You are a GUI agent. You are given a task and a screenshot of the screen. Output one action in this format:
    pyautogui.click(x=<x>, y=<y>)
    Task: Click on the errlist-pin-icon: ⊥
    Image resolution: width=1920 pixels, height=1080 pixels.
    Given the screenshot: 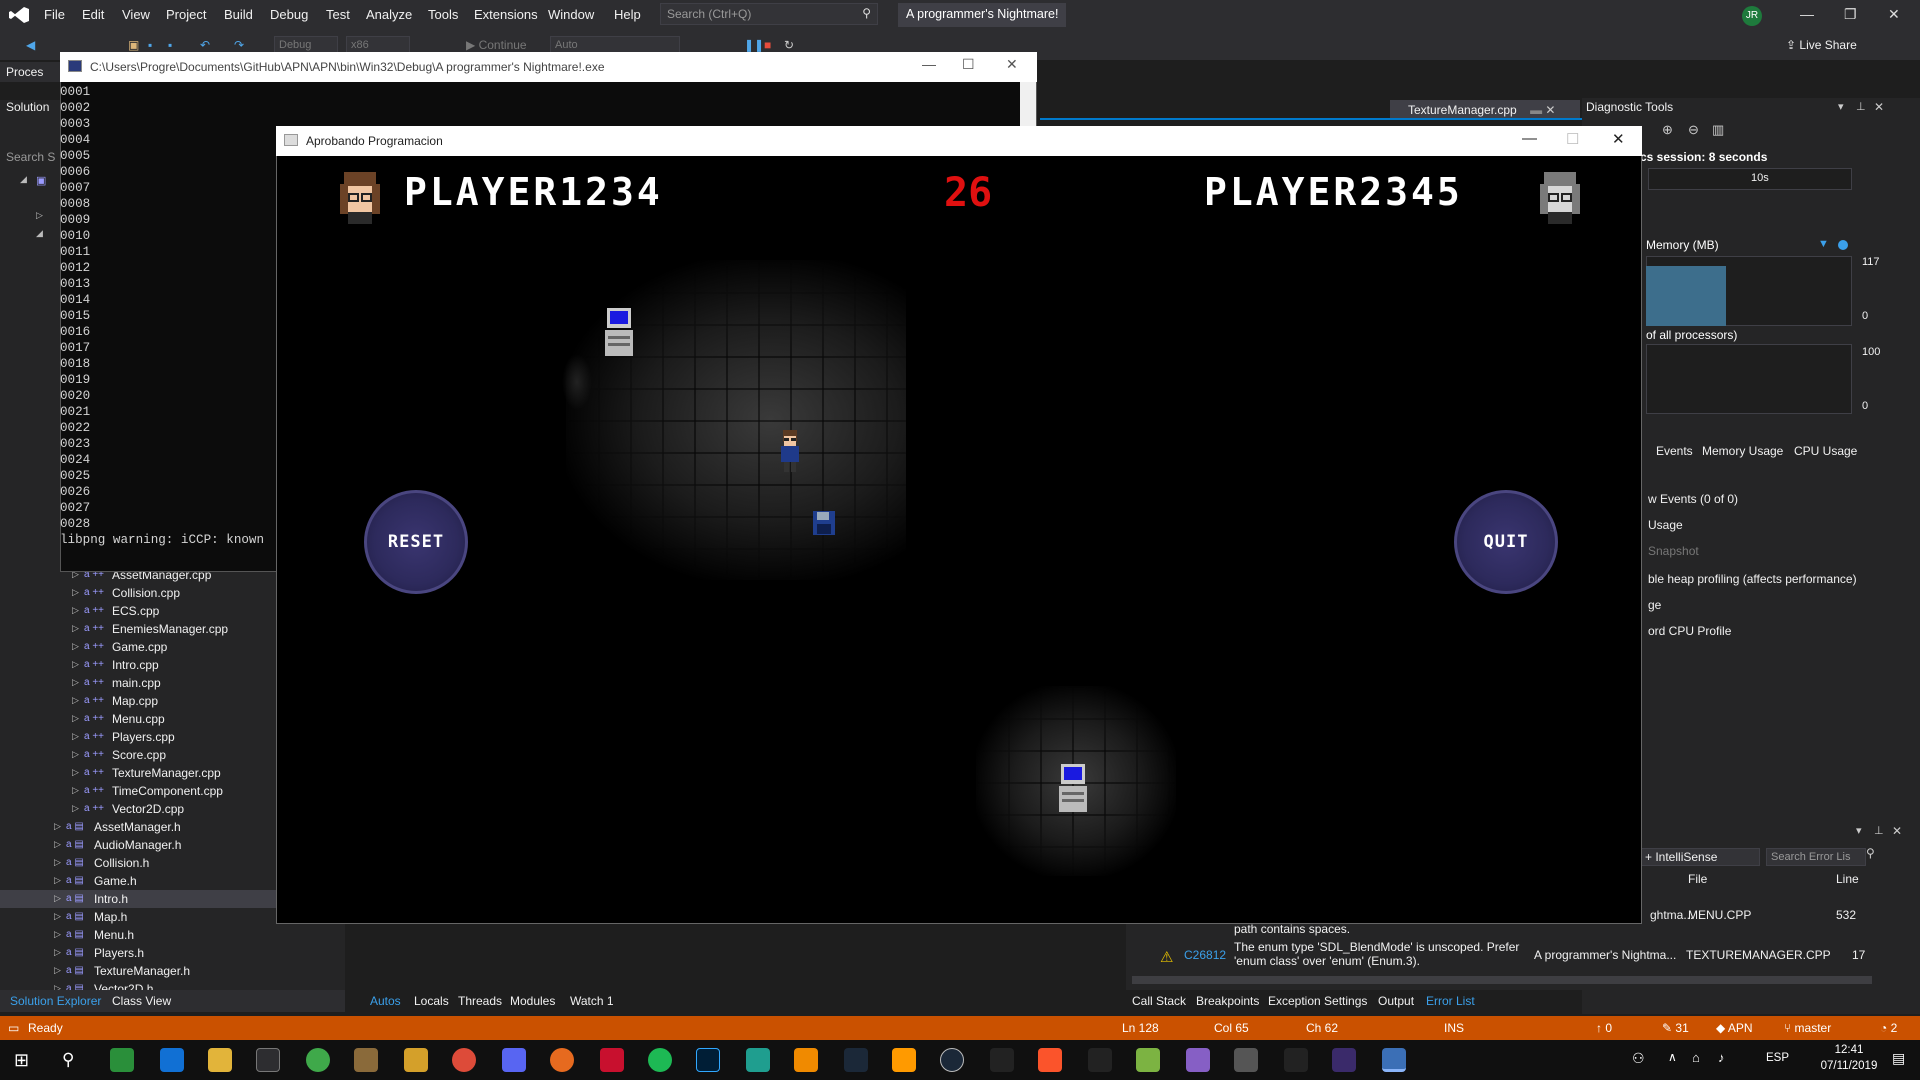 What is the action you would take?
    pyautogui.click(x=1879, y=830)
    